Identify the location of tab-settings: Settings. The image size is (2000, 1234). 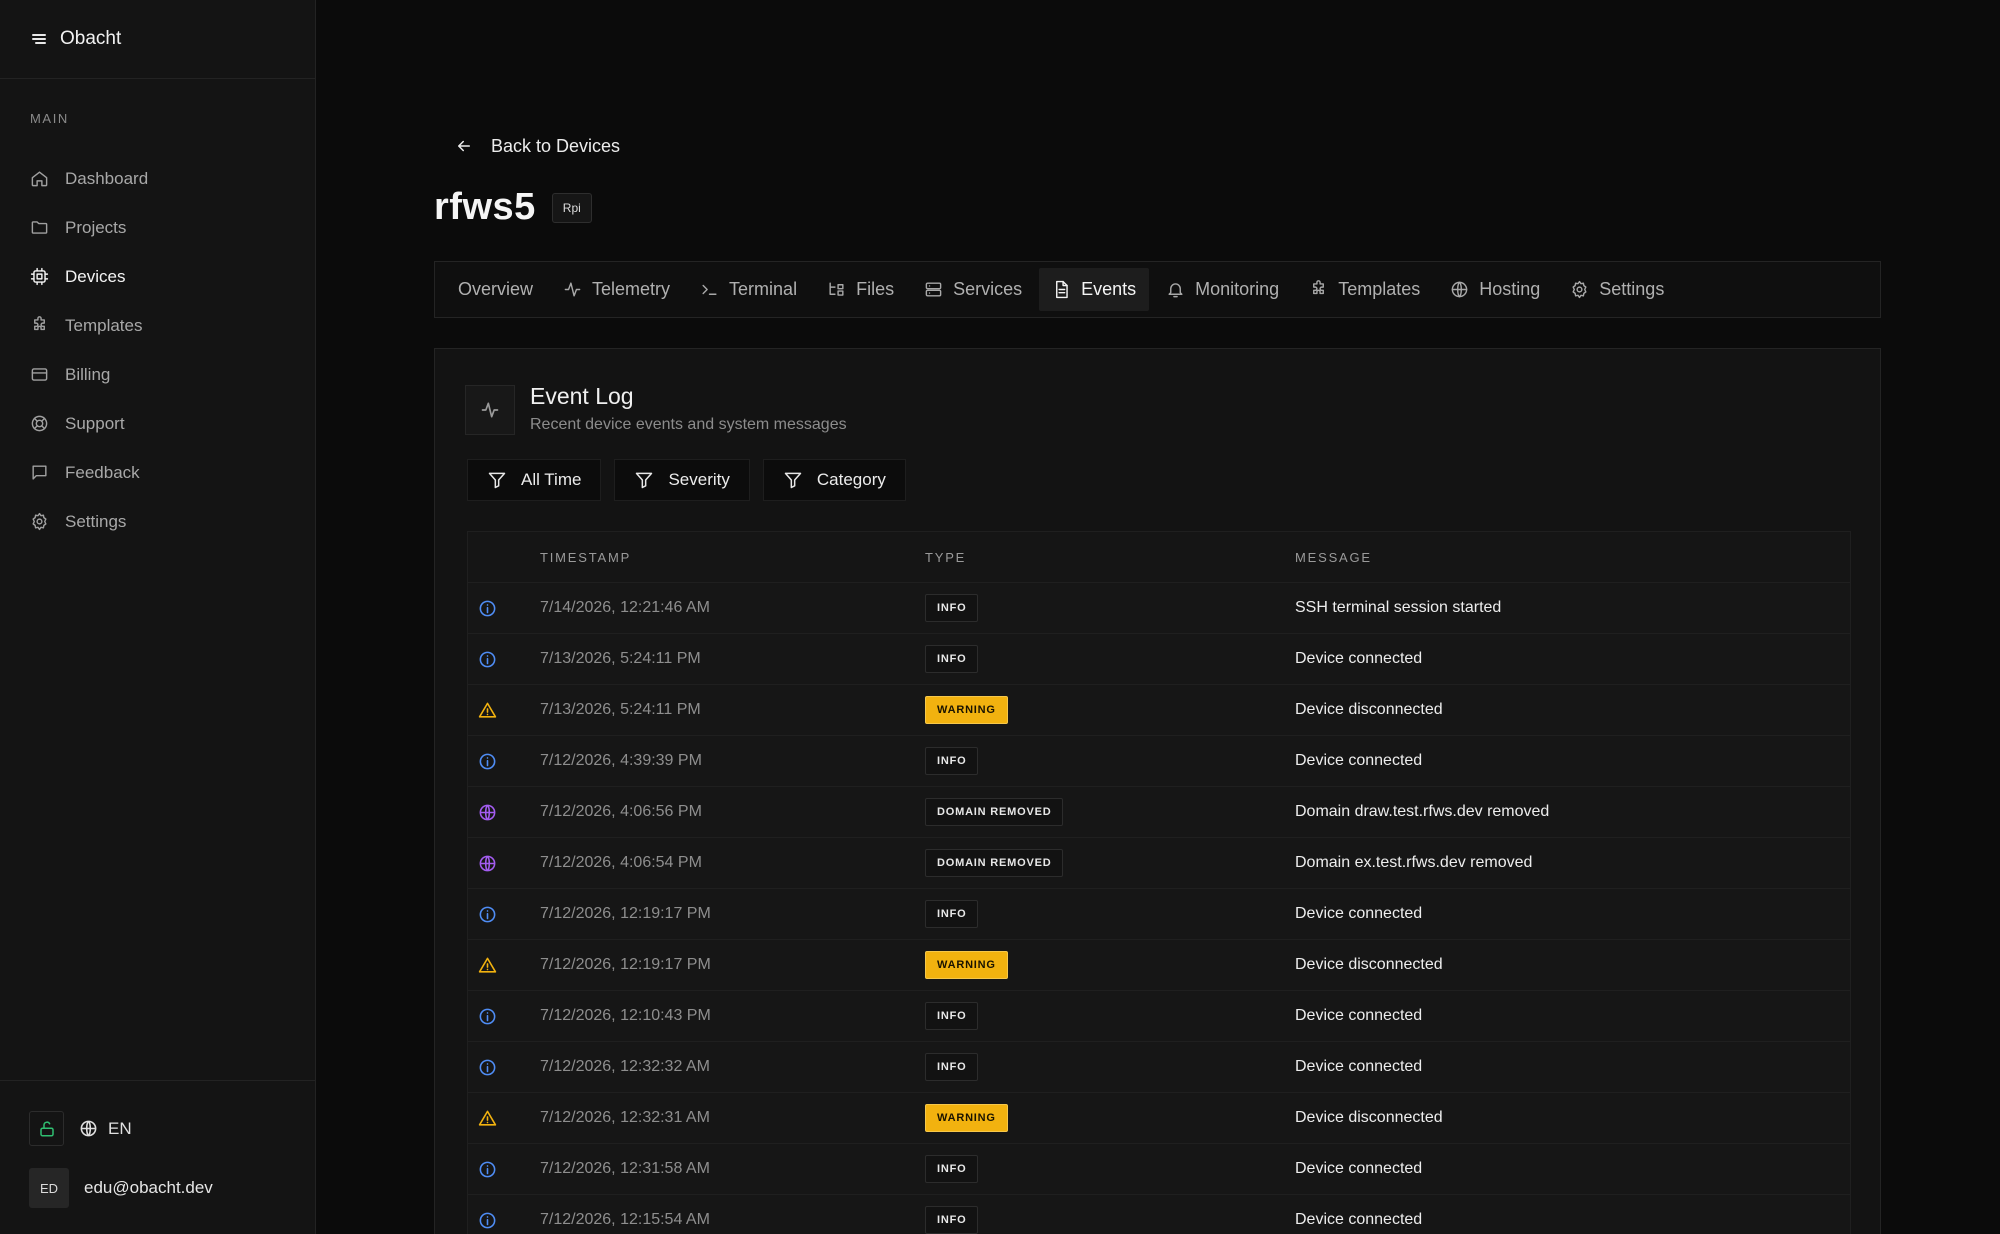
(1617, 289).